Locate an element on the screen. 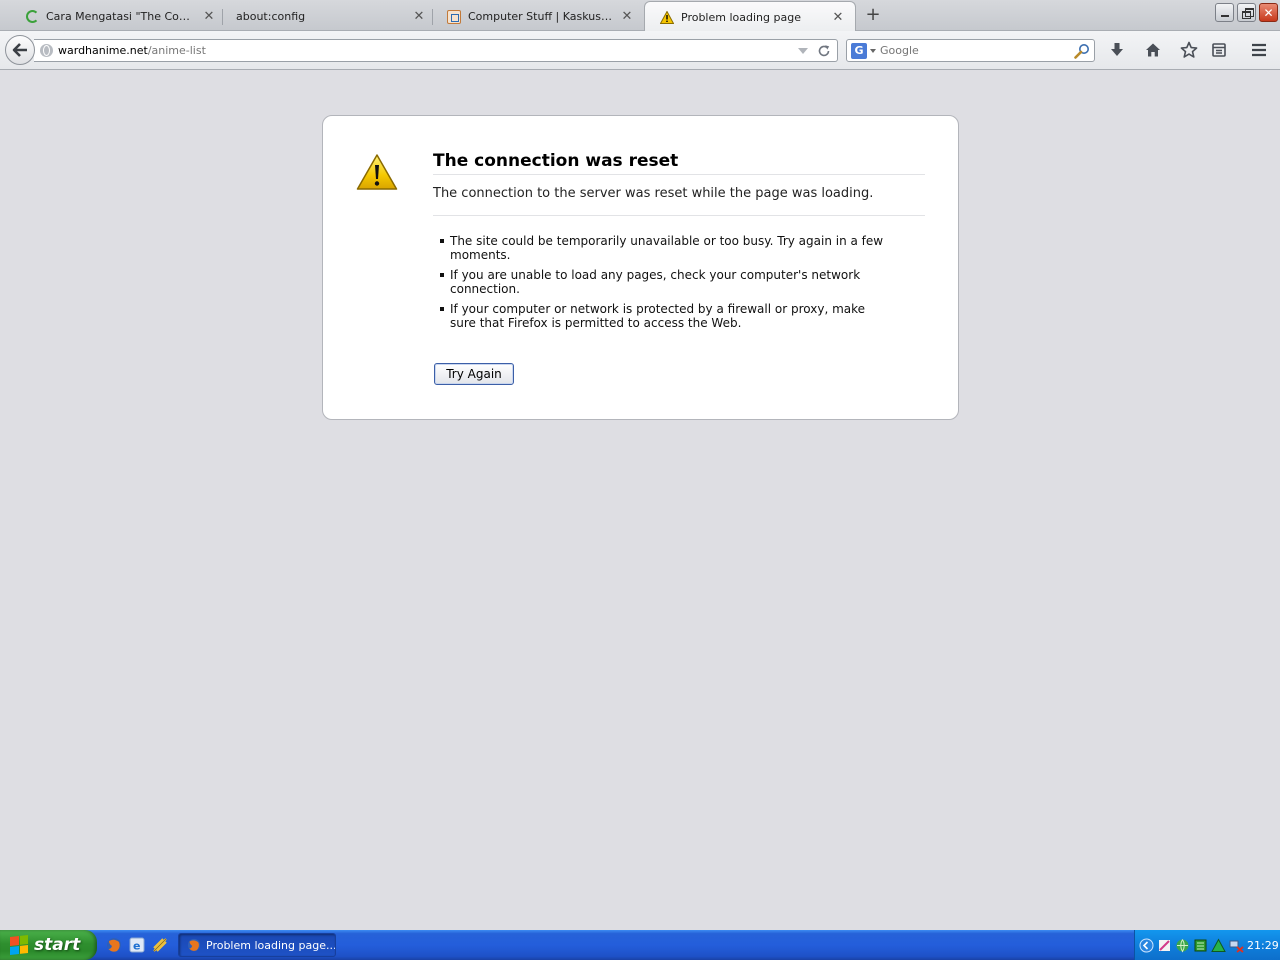  taskbar: start e Problem loading page... 21:29 is located at coordinates (640, 945).